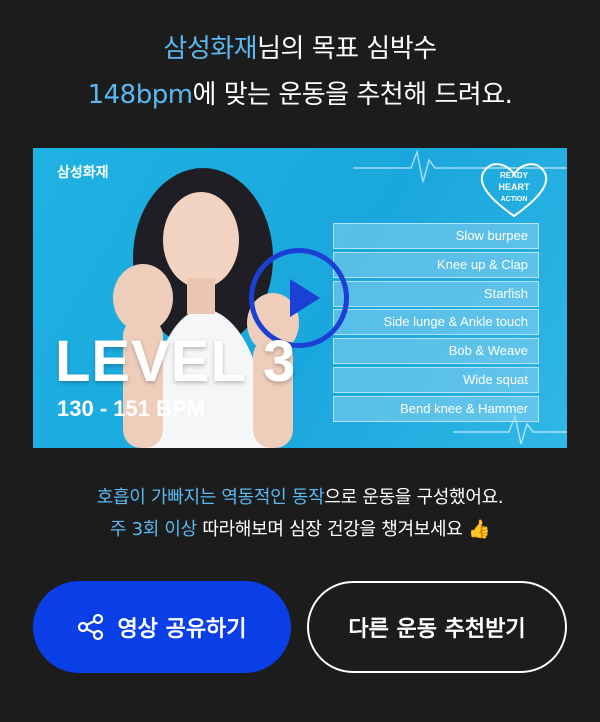 This screenshot has width=600, height=722. What do you see at coordinates (437, 629) in the screenshot?
I see `recommend-other-label: 다른 운동 추천받기` at bounding box center [437, 629].